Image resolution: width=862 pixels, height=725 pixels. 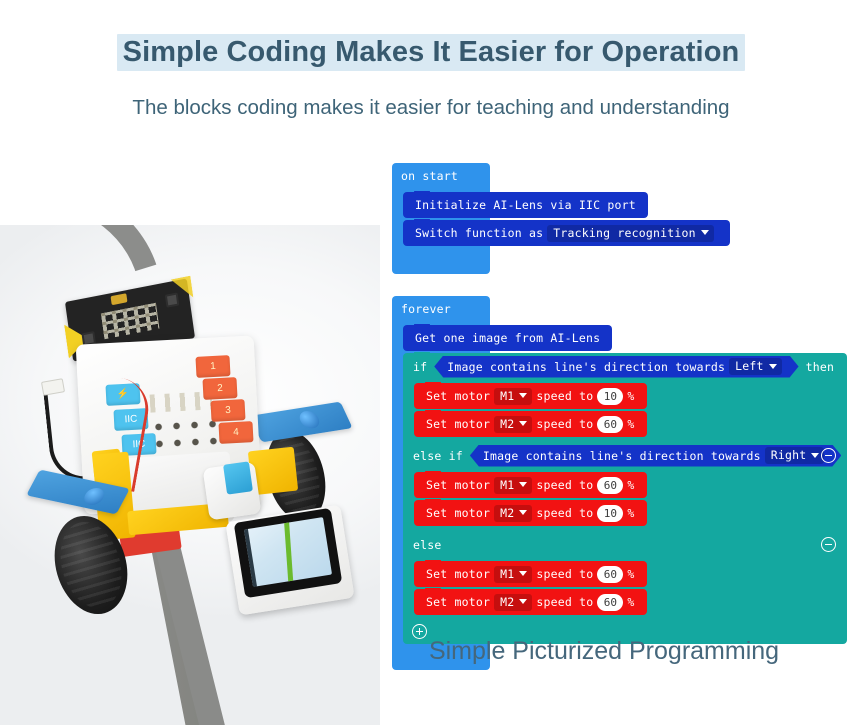 I want to click on set-motor-block: Set motor M2 speed to 10 %, so click(x=530, y=512).